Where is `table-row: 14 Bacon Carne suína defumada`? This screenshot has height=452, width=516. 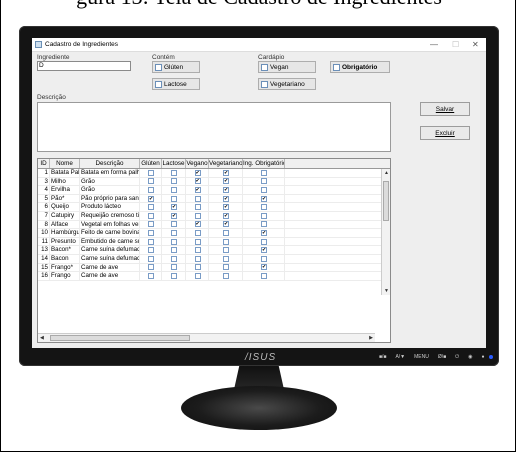
table-row: 14 Bacon Carne suína defumada is located at coordinates (214, 259).